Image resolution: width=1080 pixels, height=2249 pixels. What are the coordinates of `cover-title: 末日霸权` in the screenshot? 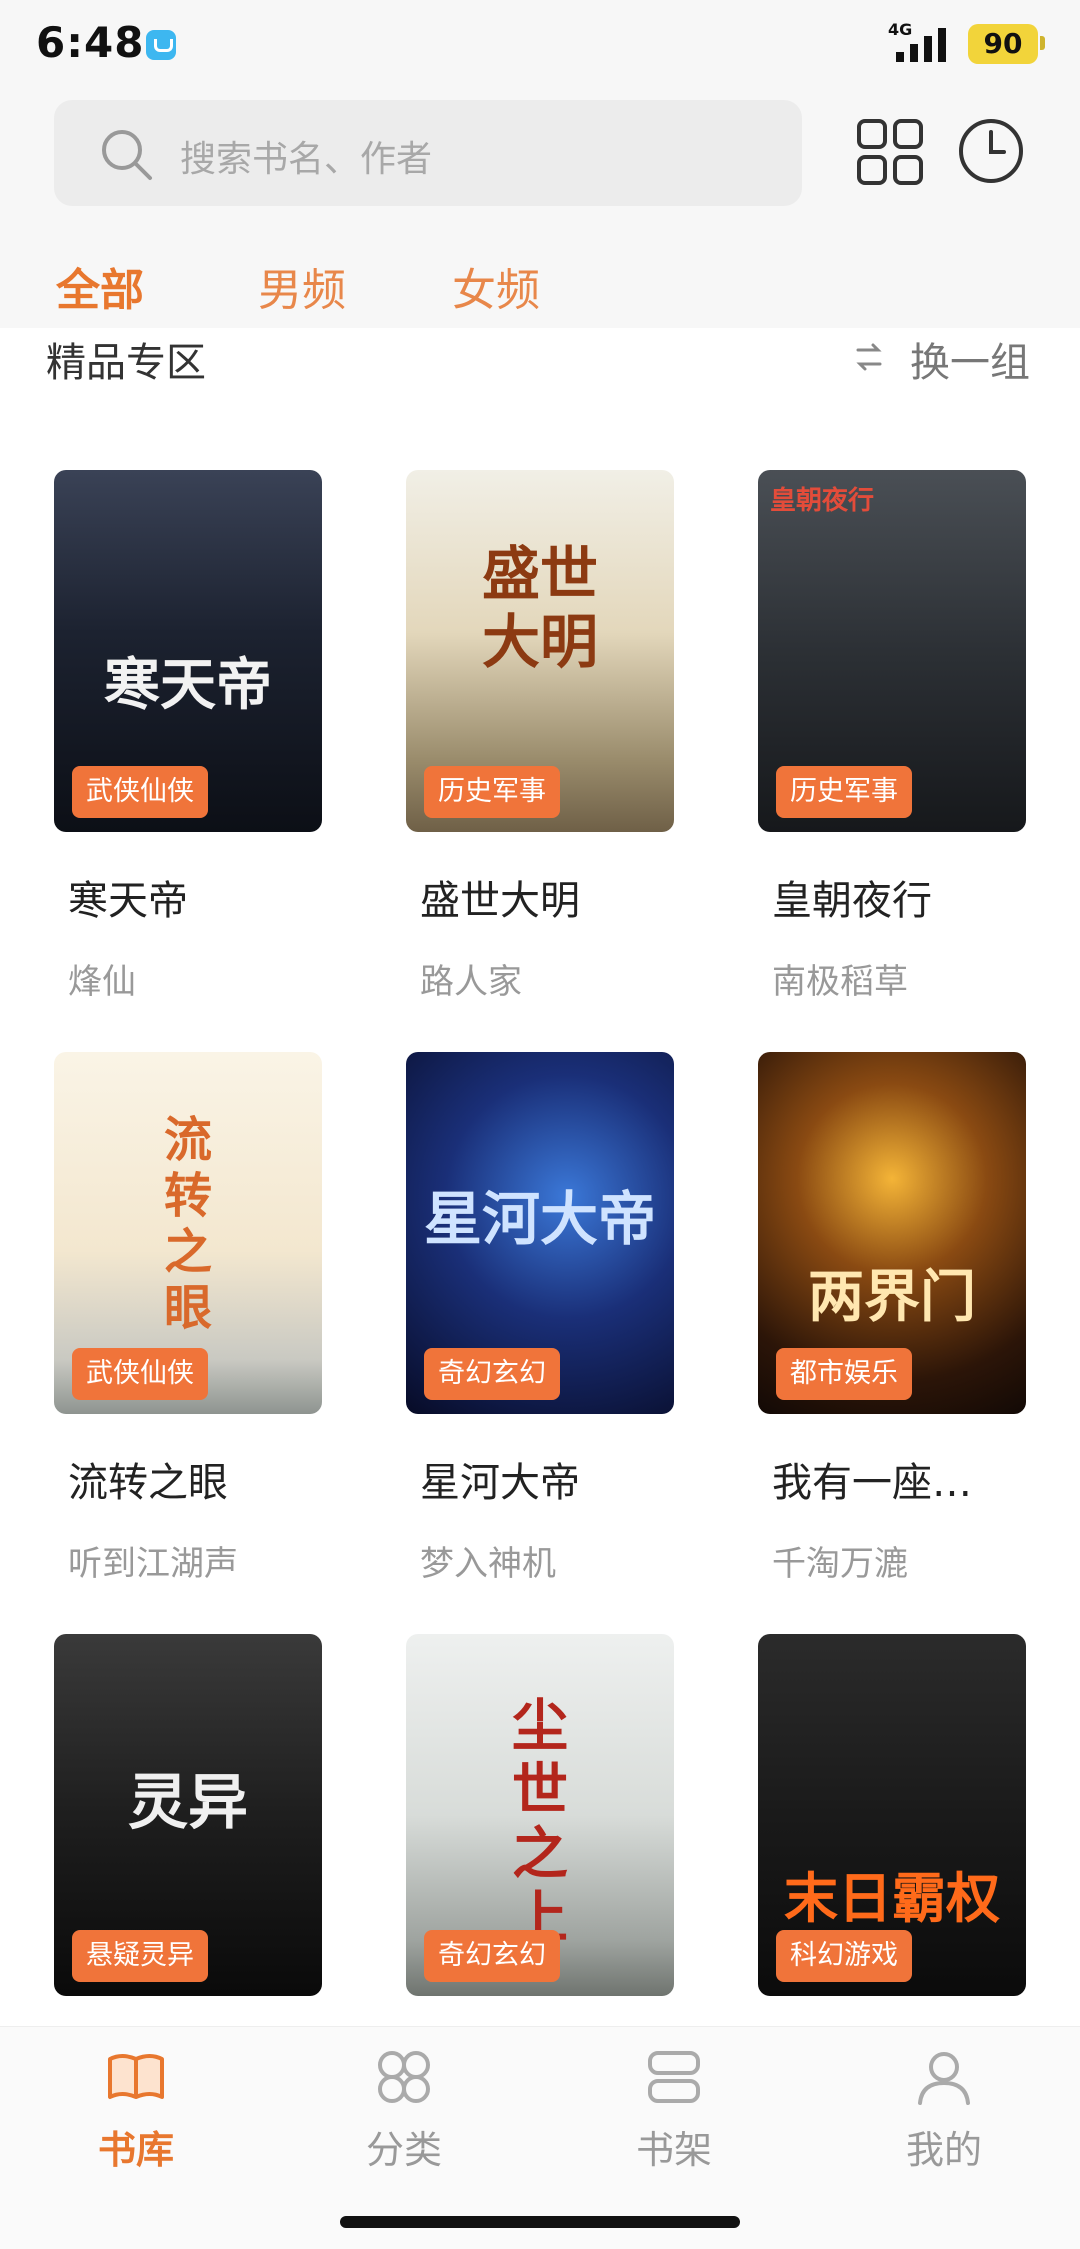 It's located at (892, 1898).